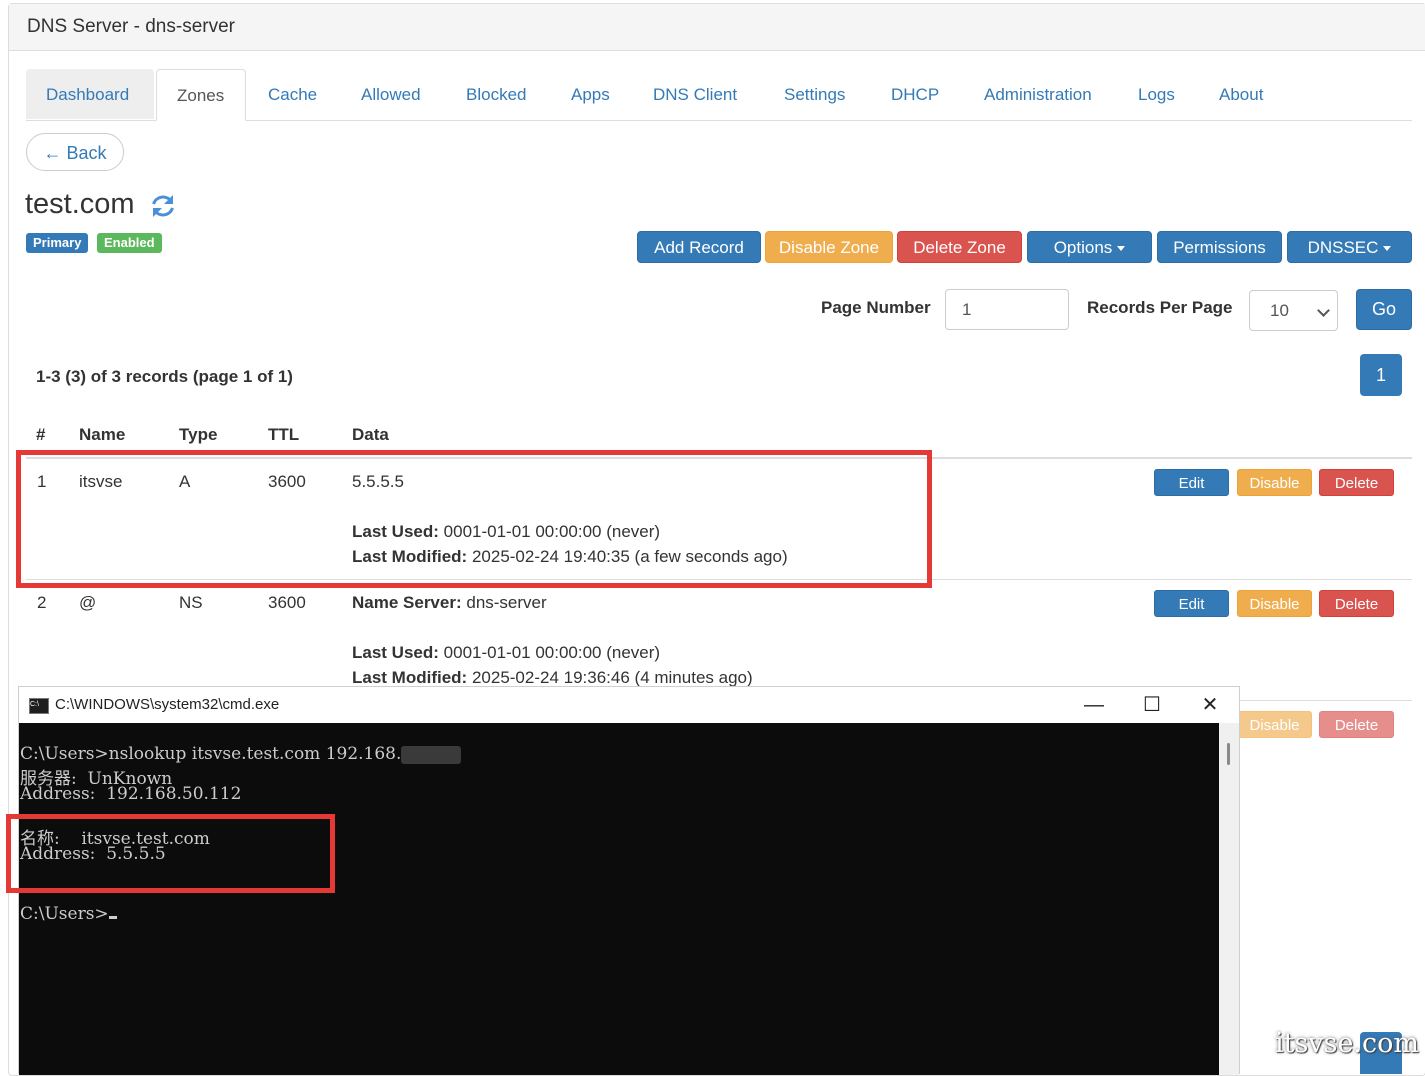 The image size is (1425, 1076). Describe the element at coordinates (1279, 310) in the screenshot. I see `records-per-page-value: 10` at that location.